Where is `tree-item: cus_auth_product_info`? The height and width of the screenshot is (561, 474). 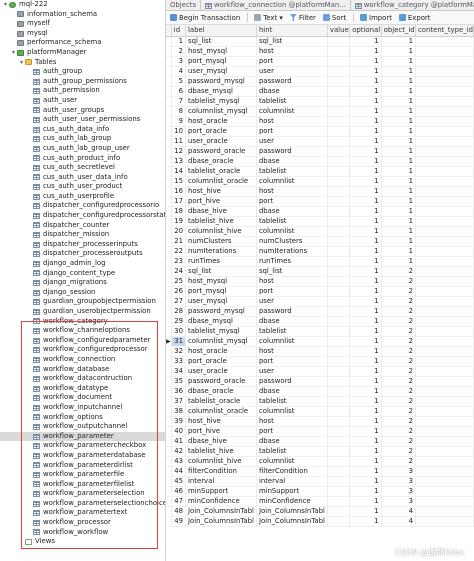
tree-item: cus_auth_product_info is located at coordinates (82, 159).